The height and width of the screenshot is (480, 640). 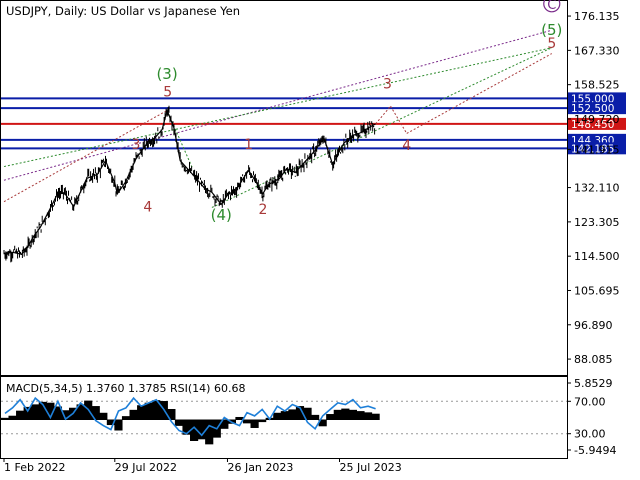 What do you see at coordinates (597, 50) in the screenshot?
I see `y-tick-label: 167.330` at bounding box center [597, 50].